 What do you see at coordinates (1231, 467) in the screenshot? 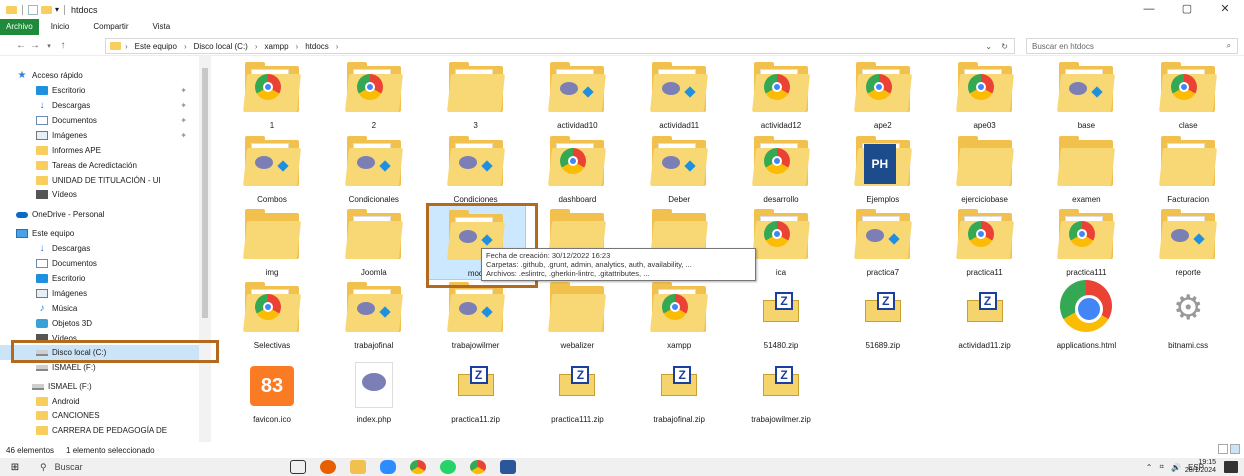
I see `notifications-icon` at bounding box center [1231, 467].